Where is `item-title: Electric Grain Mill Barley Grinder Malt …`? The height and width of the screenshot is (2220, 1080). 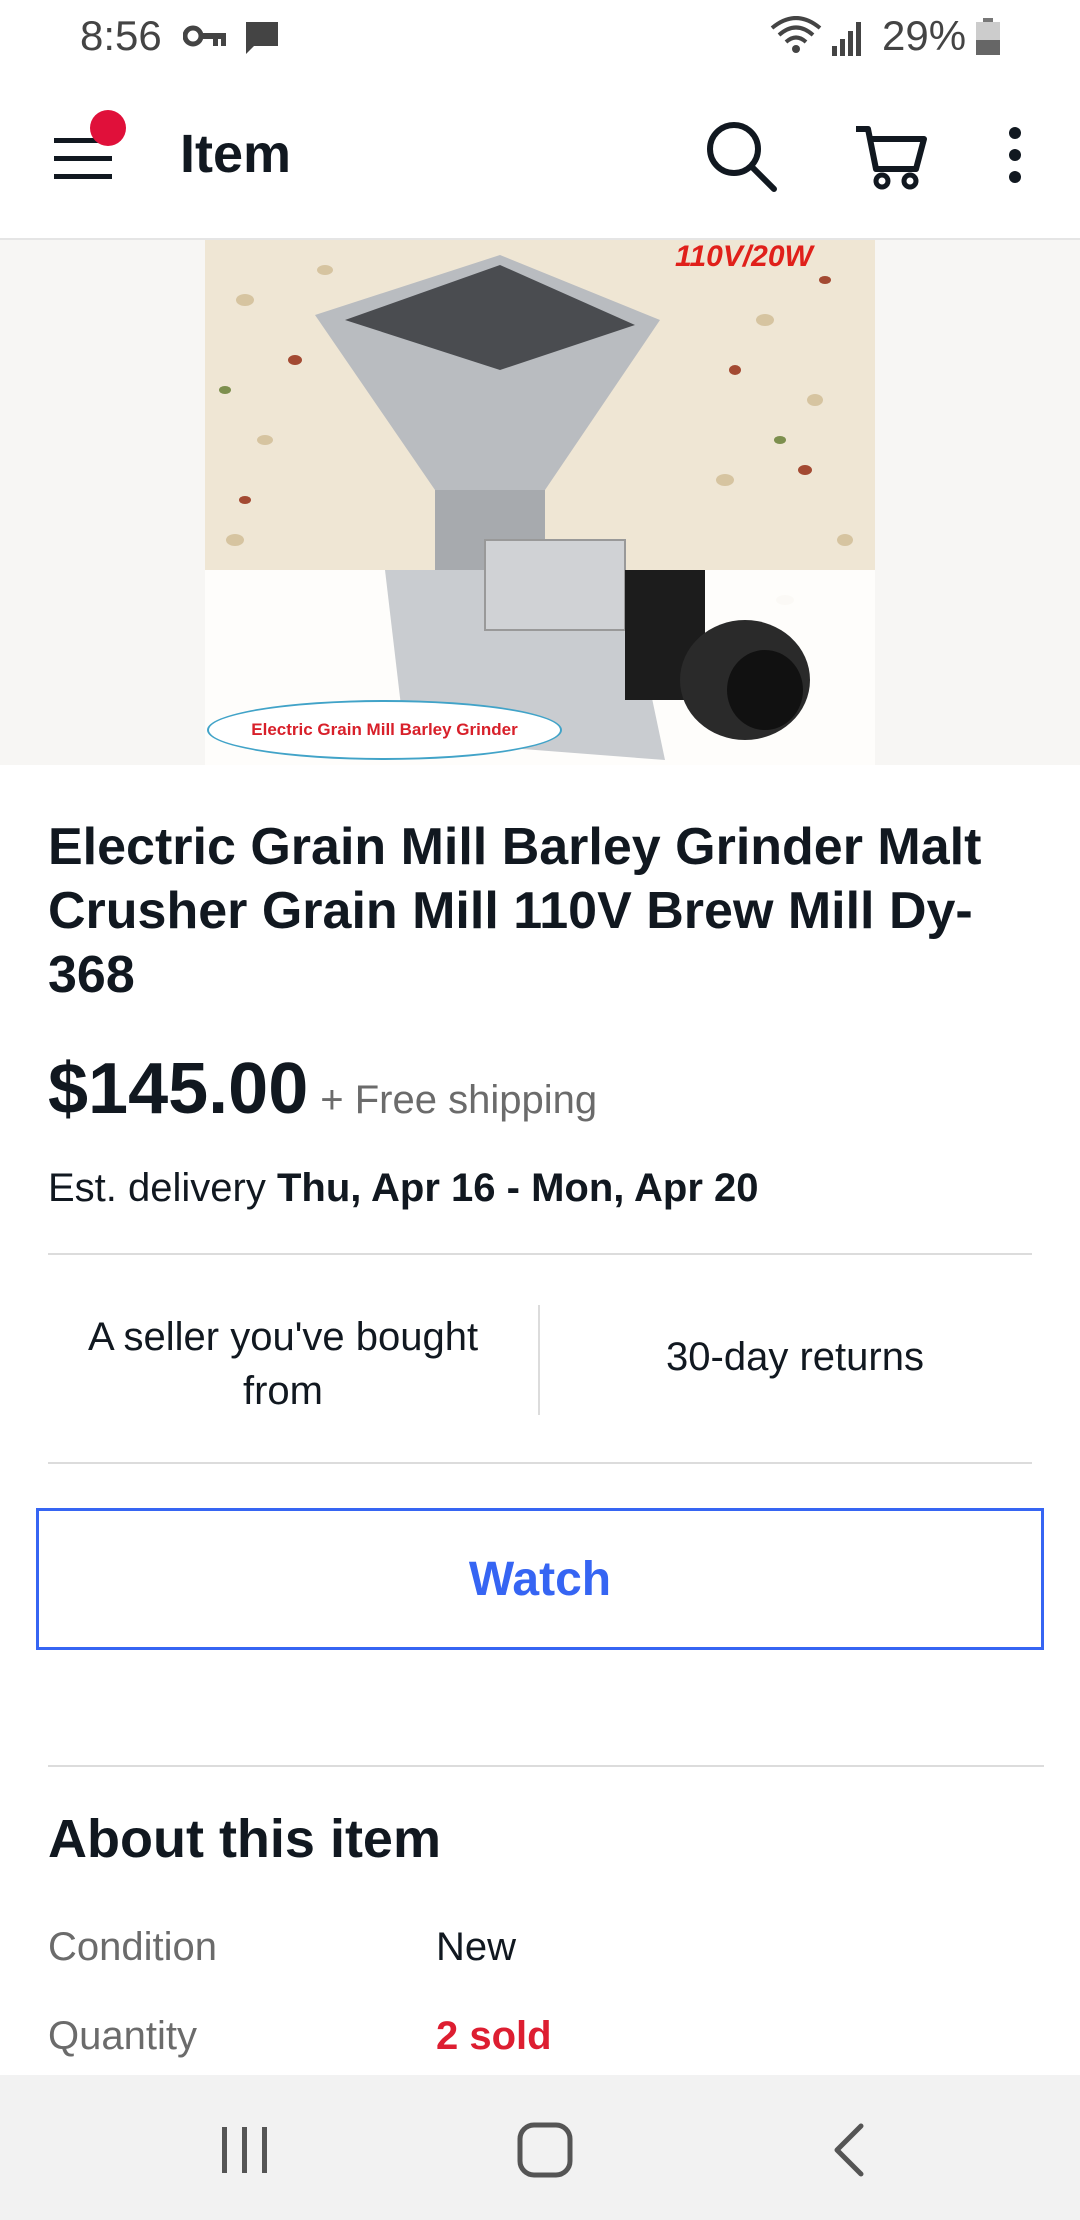 item-title: Electric Grain Mill Barley Grinder Malt … is located at coordinates (515, 911).